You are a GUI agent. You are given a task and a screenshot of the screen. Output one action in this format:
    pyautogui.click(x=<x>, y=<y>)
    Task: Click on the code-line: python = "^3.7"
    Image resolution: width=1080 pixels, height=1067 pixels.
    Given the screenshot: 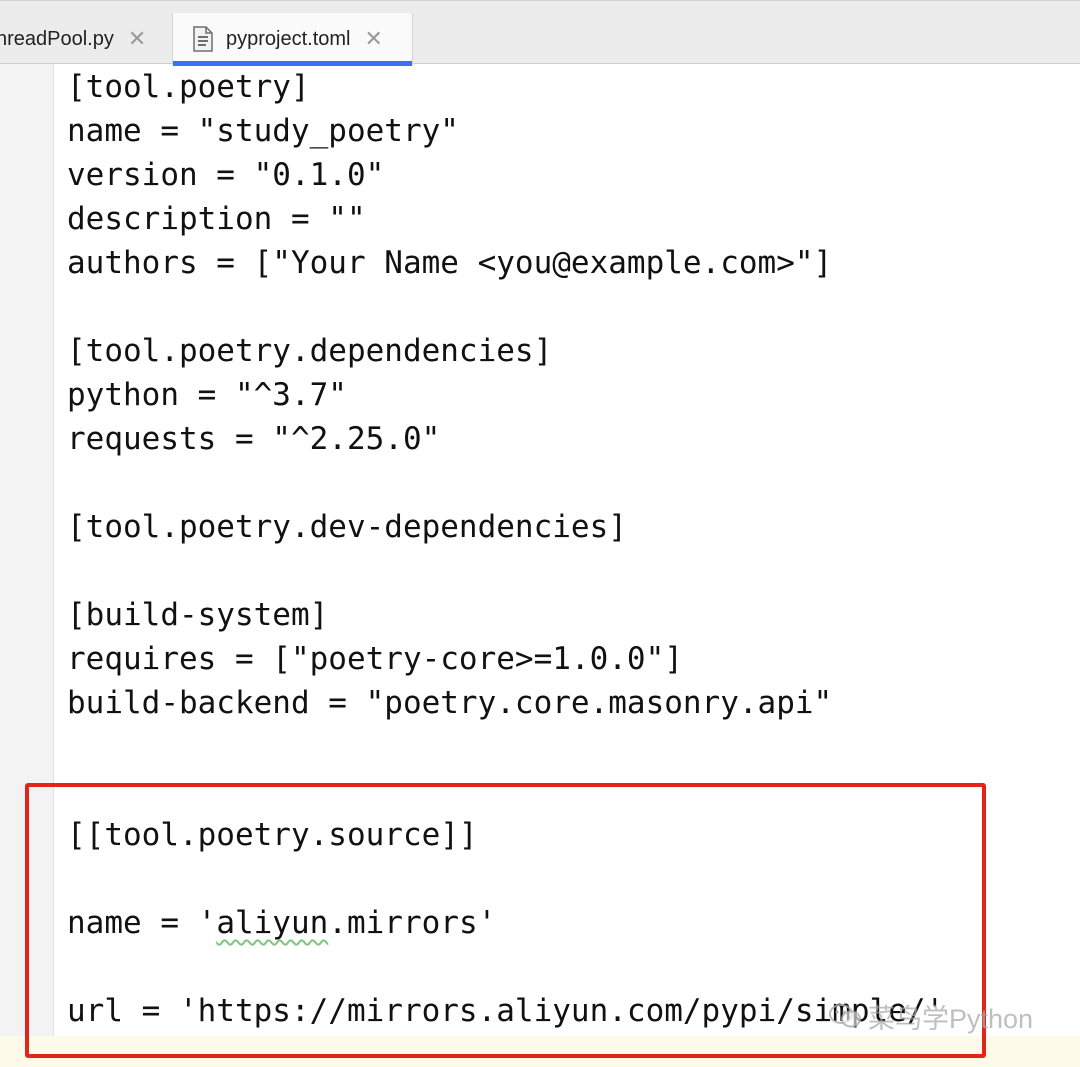 What is the action you would take?
    pyautogui.click(x=207, y=395)
    